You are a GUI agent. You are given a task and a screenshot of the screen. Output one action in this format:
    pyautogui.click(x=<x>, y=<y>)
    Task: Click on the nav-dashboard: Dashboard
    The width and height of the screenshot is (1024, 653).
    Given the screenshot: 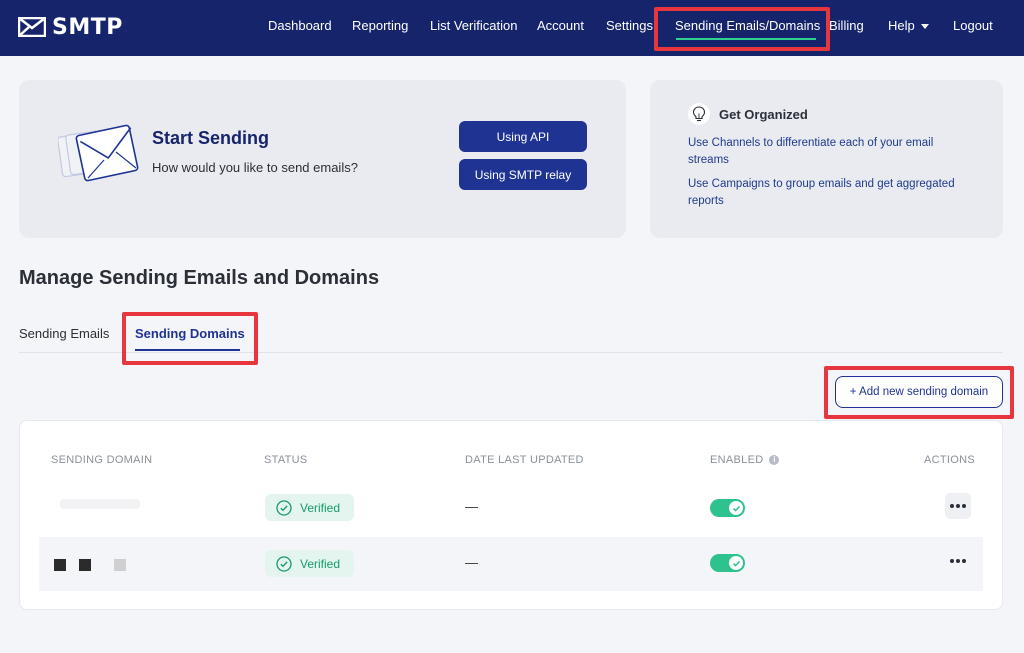 What is the action you would take?
    pyautogui.click(x=300, y=25)
    